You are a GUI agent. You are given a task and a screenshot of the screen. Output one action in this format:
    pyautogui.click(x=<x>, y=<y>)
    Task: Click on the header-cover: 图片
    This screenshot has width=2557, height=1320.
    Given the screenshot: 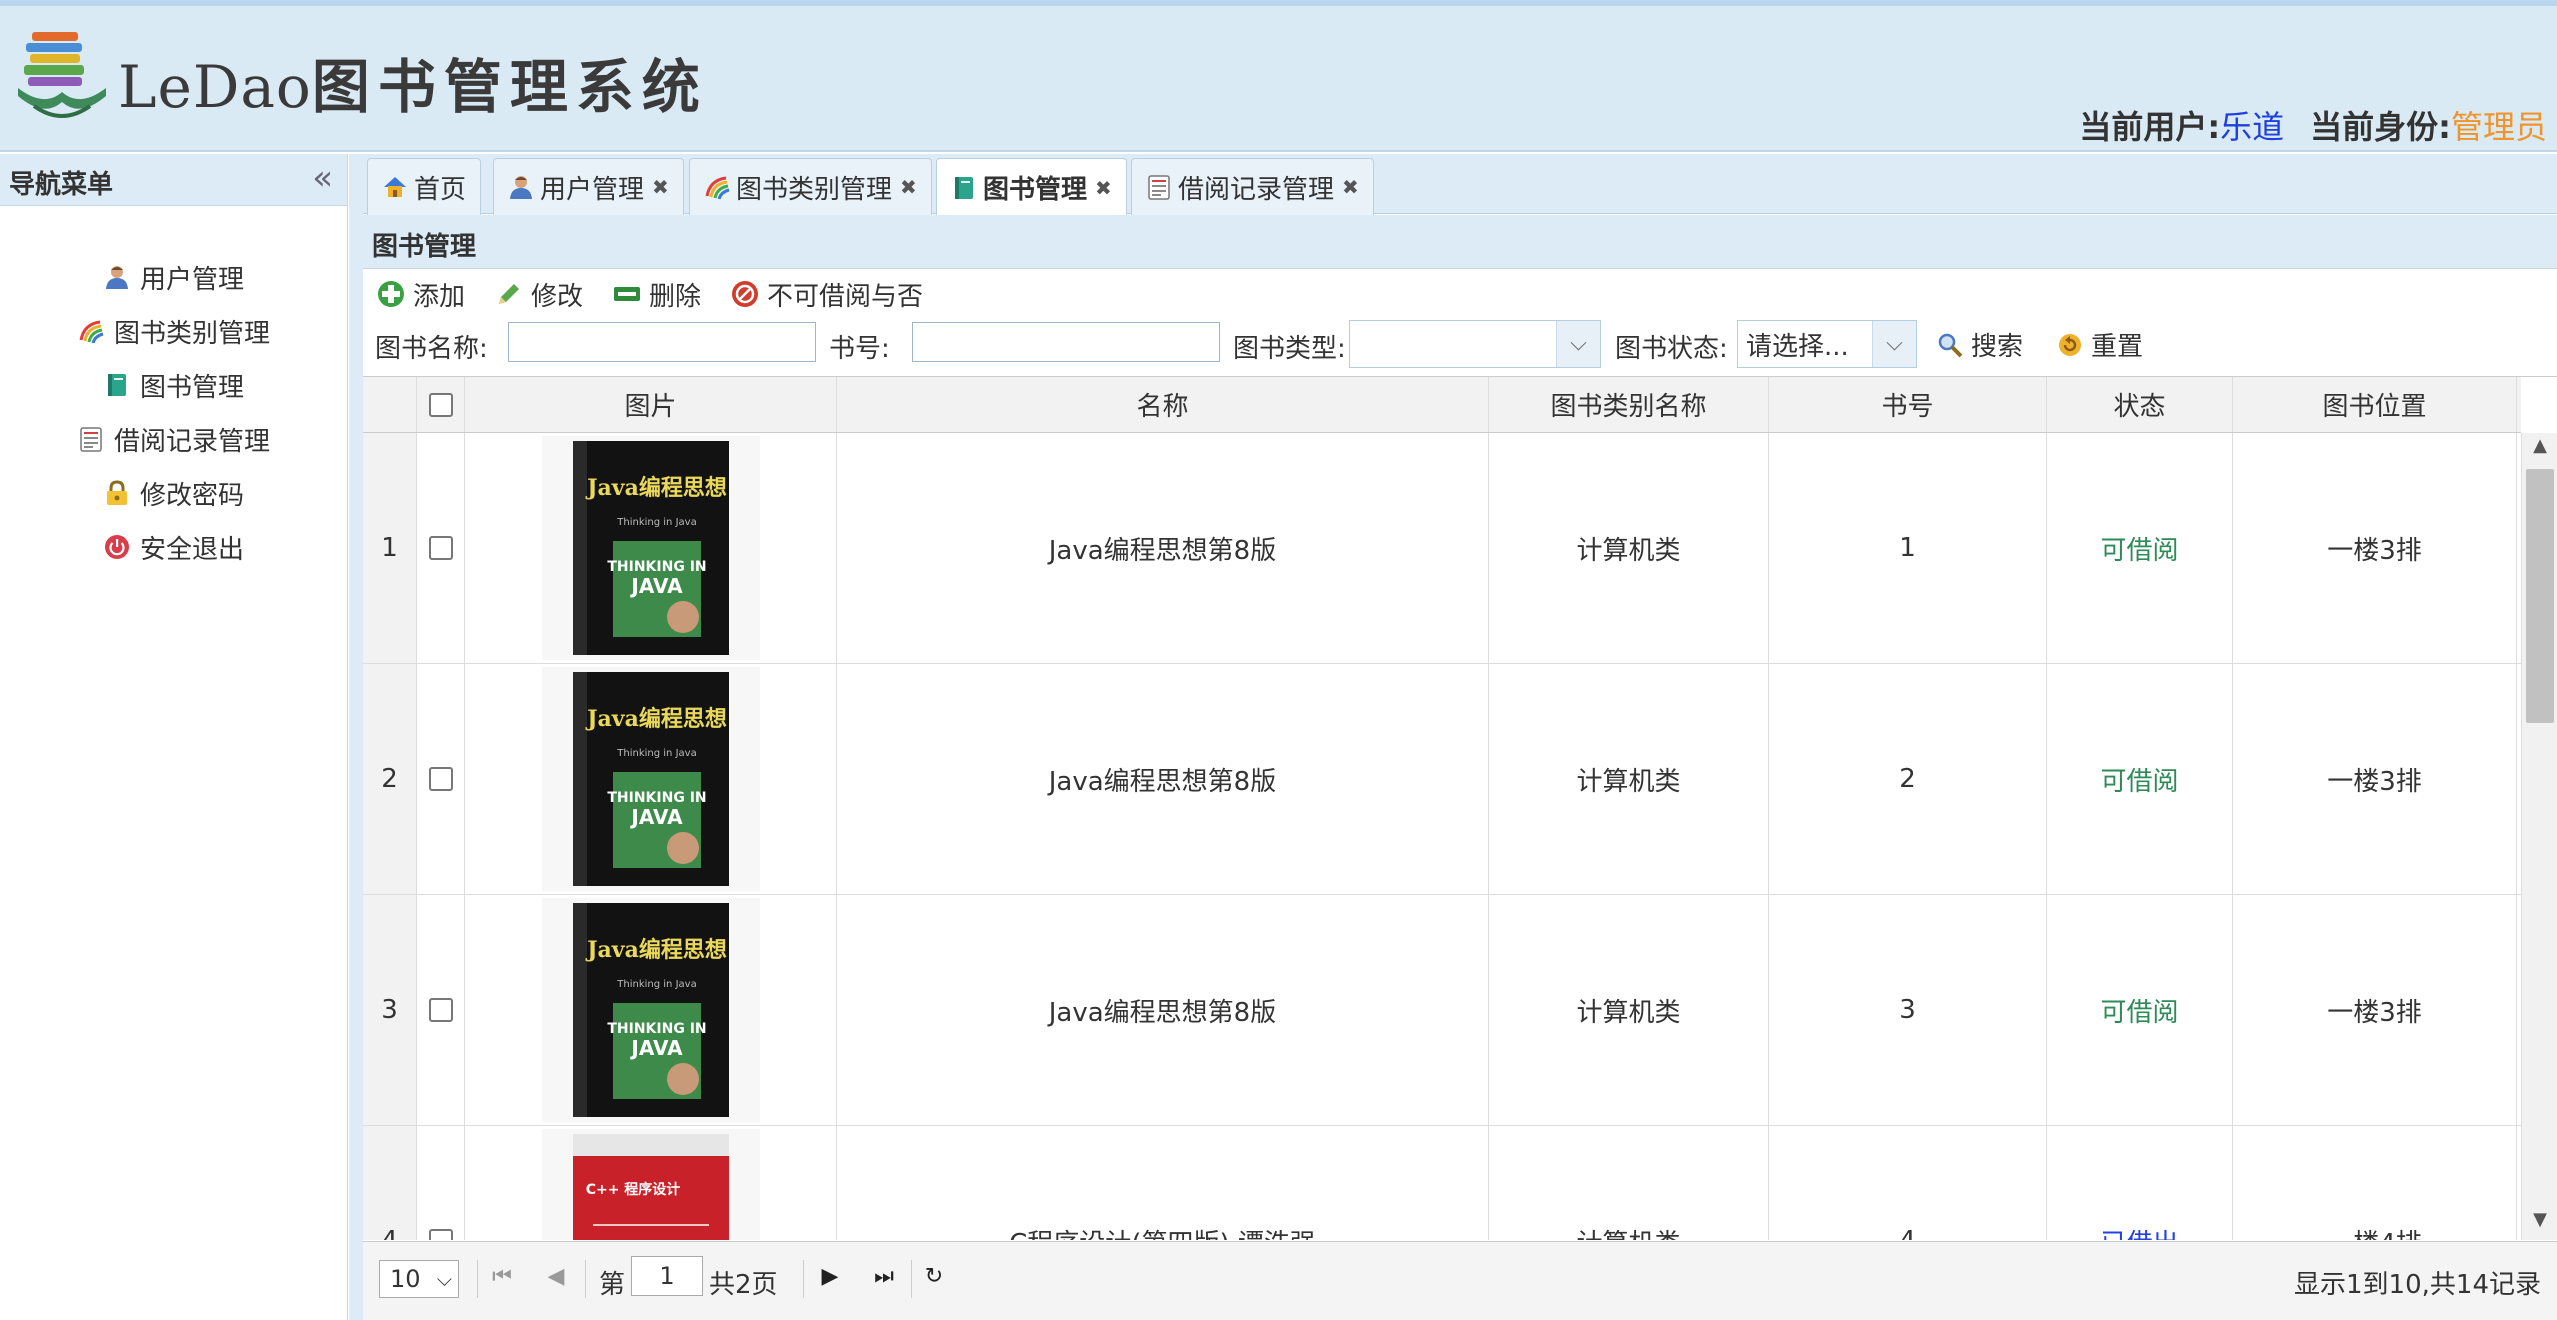 What is the action you would take?
    pyautogui.click(x=651, y=404)
    